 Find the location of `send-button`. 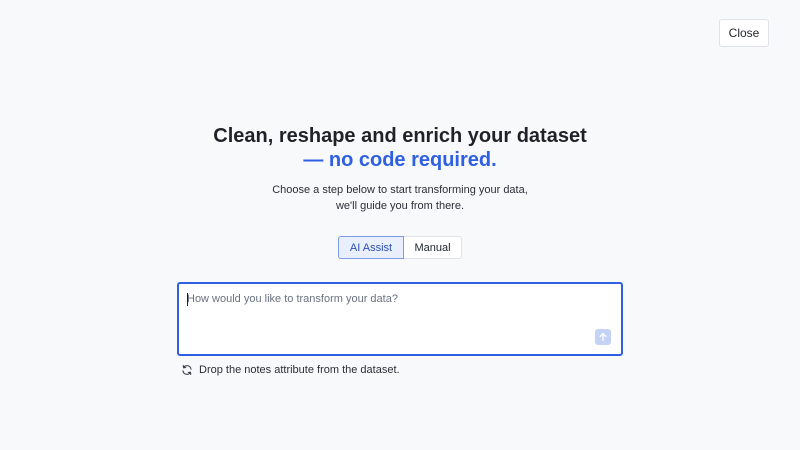

send-button is located at coordinates (603, 337).